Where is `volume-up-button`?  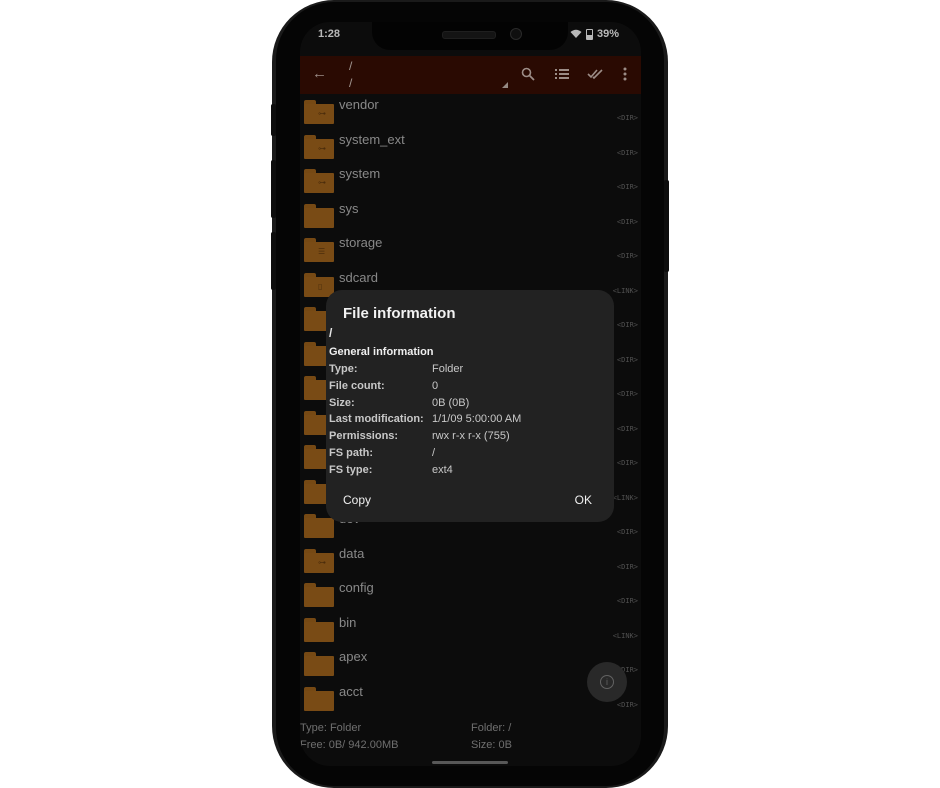 volume-up-button is located at coordinates (273, 189).